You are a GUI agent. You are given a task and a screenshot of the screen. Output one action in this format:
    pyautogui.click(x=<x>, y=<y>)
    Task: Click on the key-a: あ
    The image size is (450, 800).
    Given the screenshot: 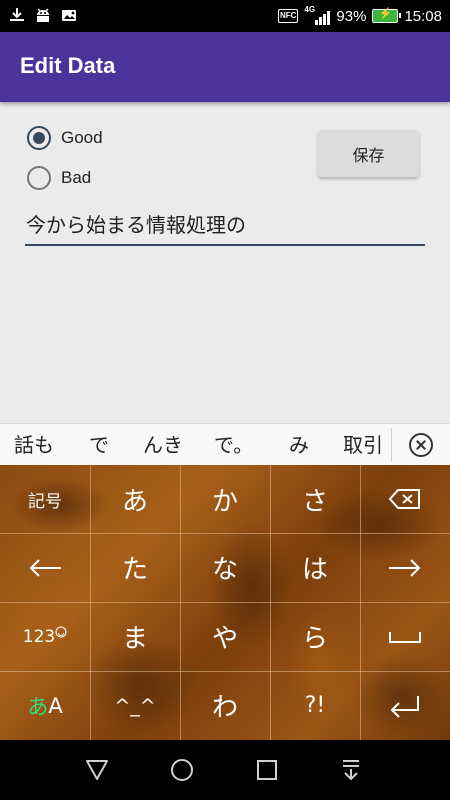 What is the action you would take?
    pyautogui.click(x=135, y=499)
    